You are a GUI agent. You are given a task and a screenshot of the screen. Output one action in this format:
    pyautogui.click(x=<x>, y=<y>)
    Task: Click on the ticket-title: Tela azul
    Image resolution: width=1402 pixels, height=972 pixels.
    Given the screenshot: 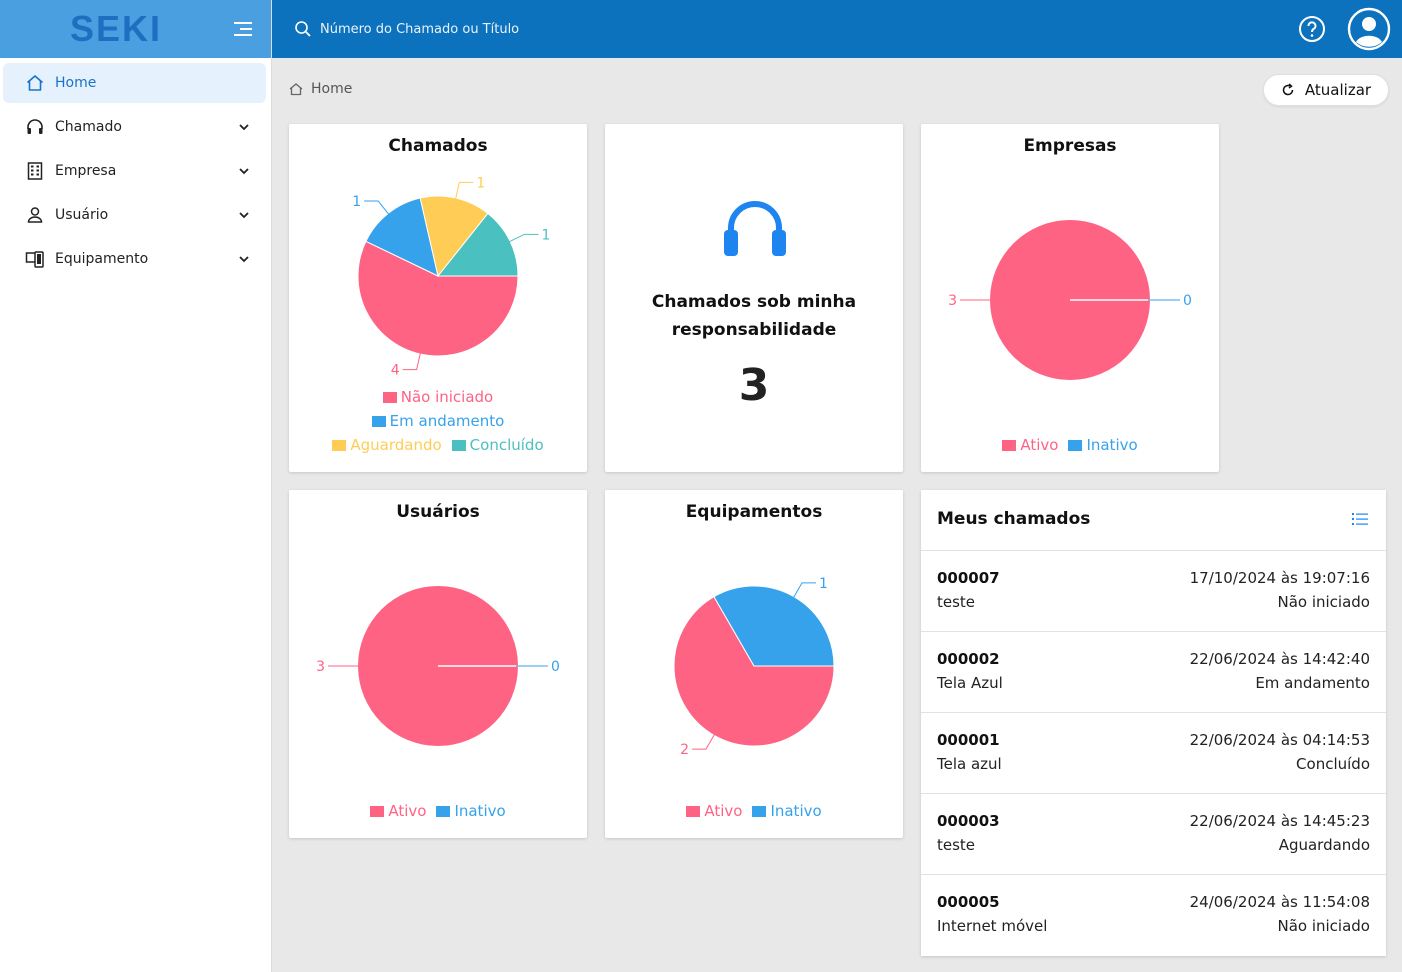 What is the action you would take?
    pyautogui.click(x=969, y=764)
    